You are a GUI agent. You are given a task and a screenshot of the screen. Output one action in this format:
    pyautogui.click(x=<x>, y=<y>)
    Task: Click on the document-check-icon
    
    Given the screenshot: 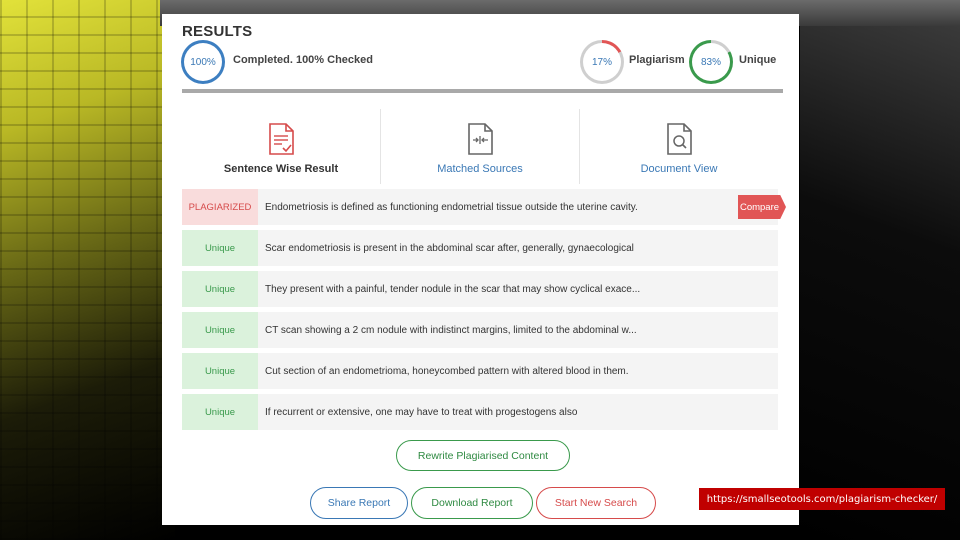 What is the action you would take?
    pyautogui.click(x=281, y=139)
    